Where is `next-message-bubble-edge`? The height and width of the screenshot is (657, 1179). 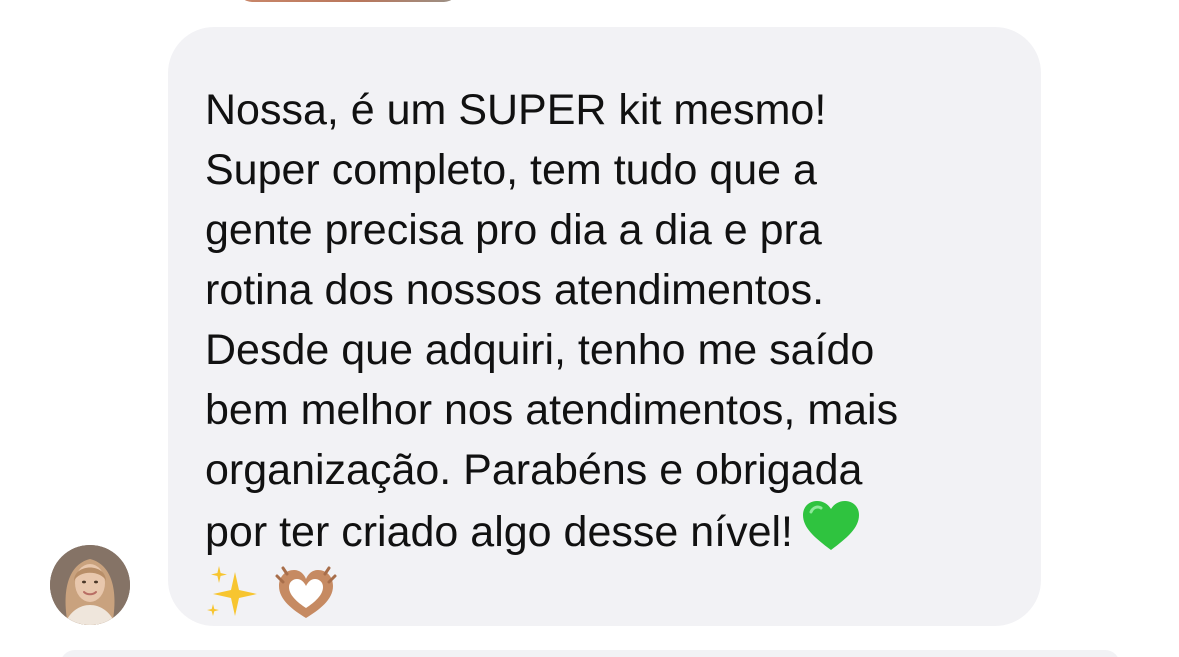
next-message-bubble-edge is located at coordinates (590, 653).